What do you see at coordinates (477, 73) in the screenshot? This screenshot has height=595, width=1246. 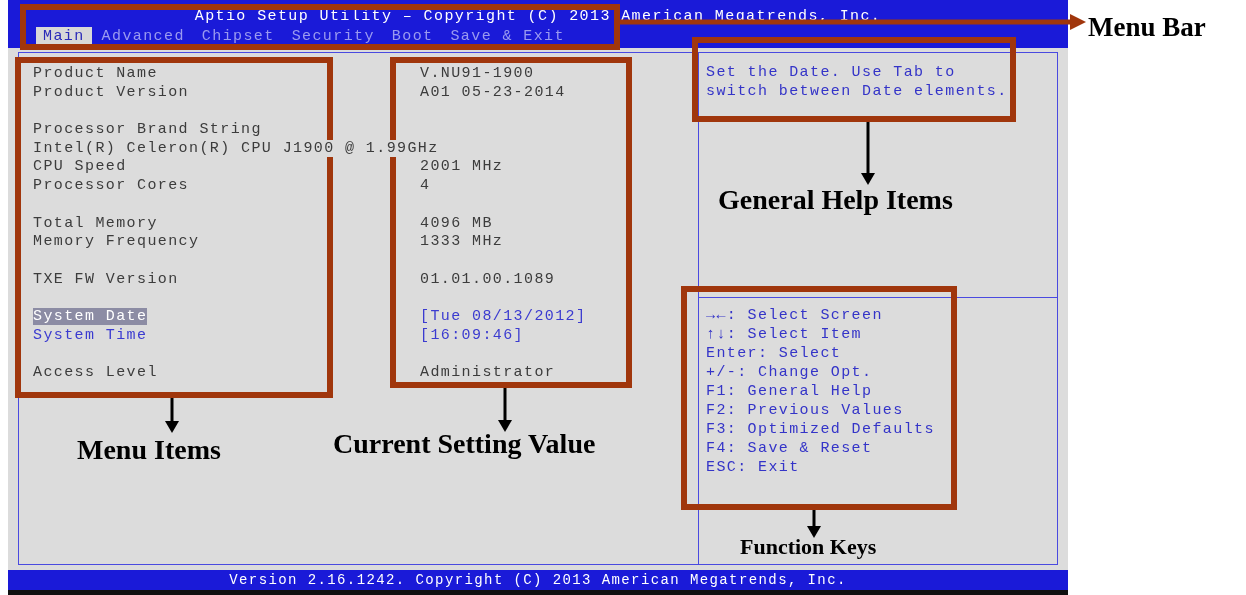 I see `setting-value: V.NU91-1900` at bounding box center [477, 73].